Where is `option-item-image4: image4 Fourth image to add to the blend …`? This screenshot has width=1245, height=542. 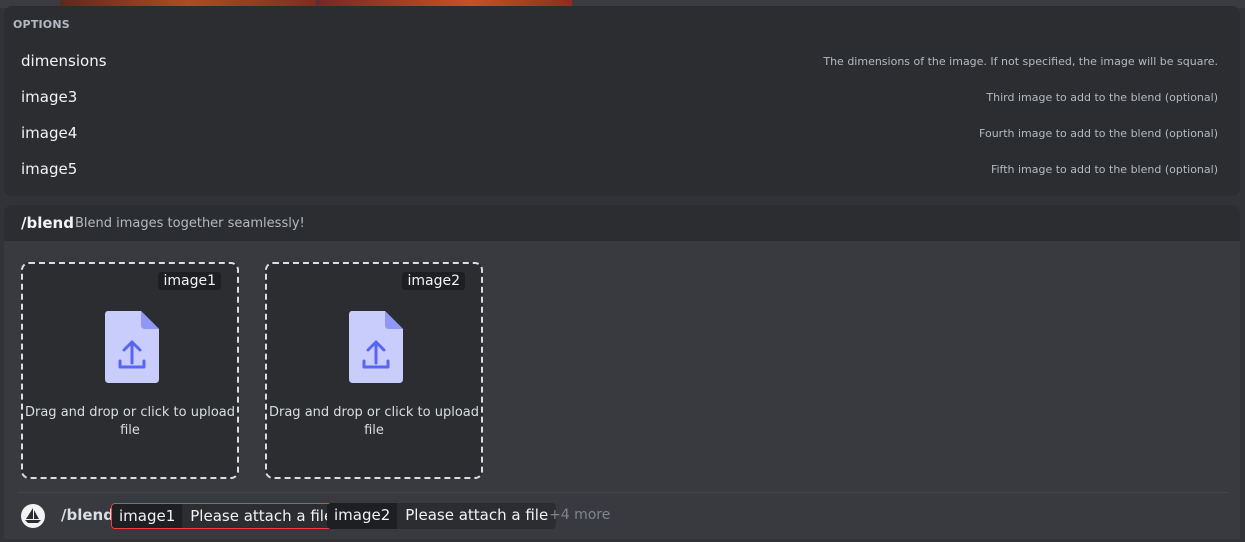 option-item-image4: image4 Fourth image to add to the blend … is located at coordinates (620, 134).